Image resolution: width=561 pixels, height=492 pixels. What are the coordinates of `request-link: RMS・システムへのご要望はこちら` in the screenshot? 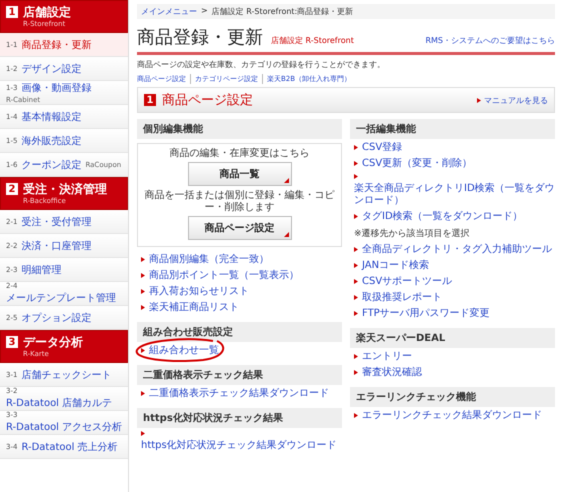 It's located at (490, 40).